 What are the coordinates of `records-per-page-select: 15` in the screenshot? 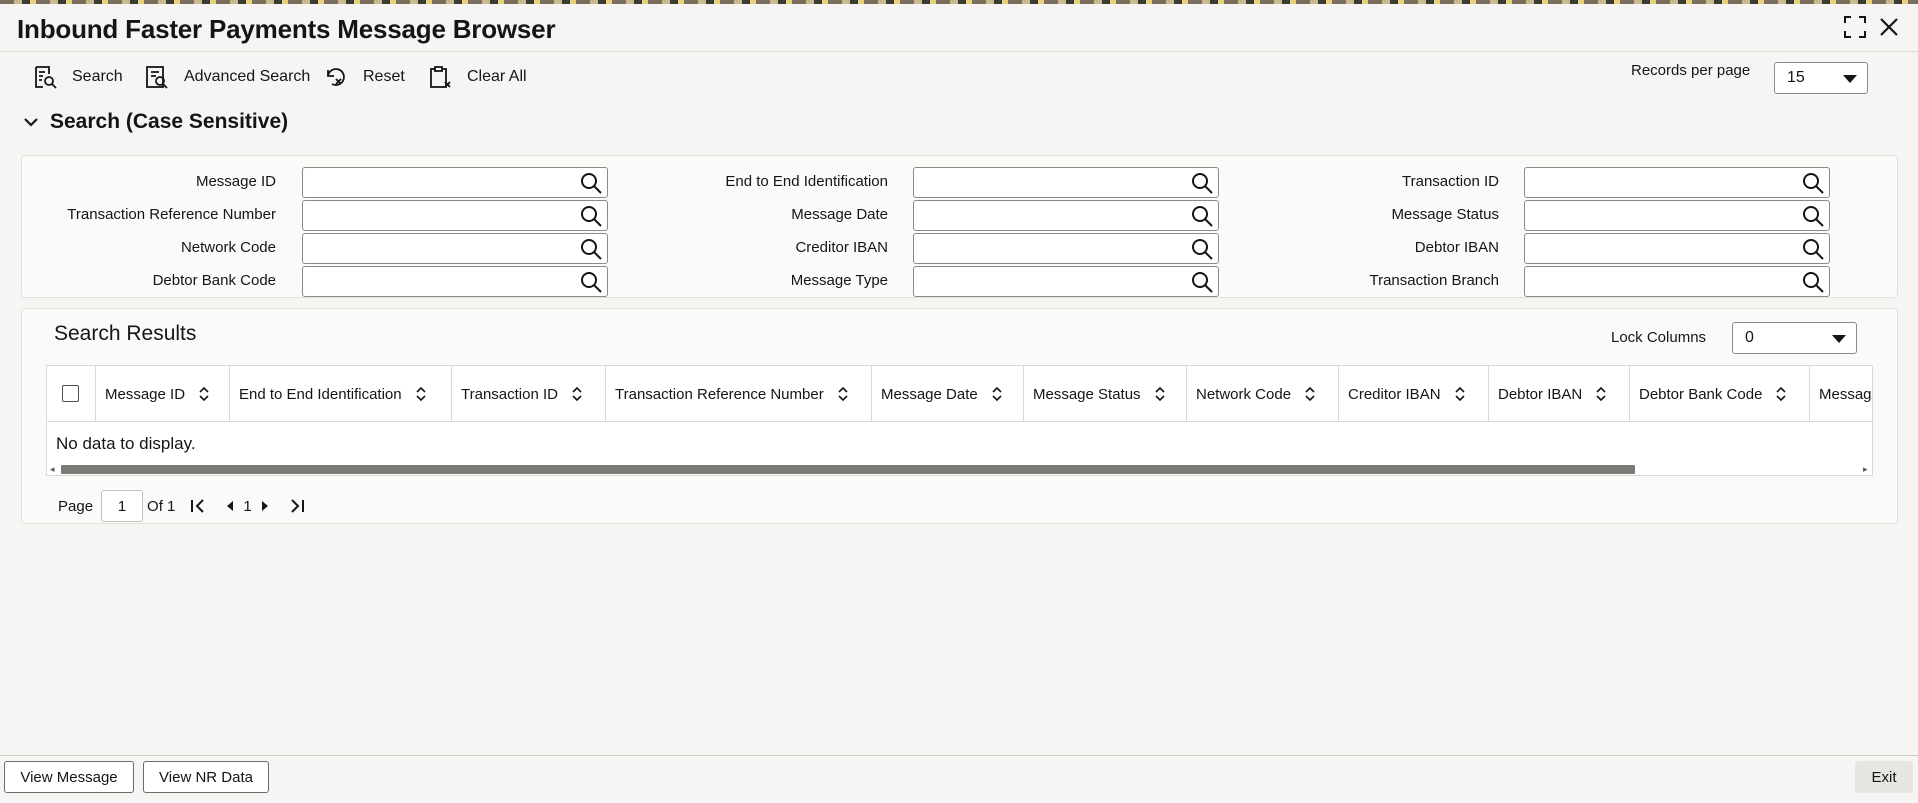 It's located at (1821, 78).